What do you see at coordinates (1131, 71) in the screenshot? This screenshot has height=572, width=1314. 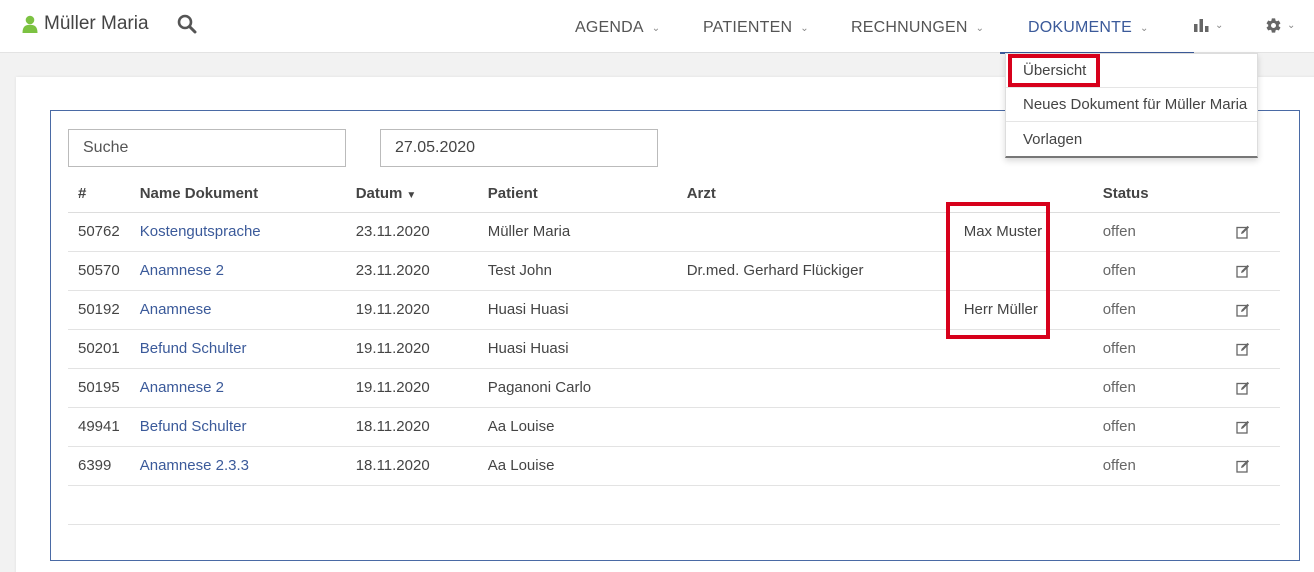 I see `menu-item-uebersicht: Übersicht` at bounding box center [1131, 71].